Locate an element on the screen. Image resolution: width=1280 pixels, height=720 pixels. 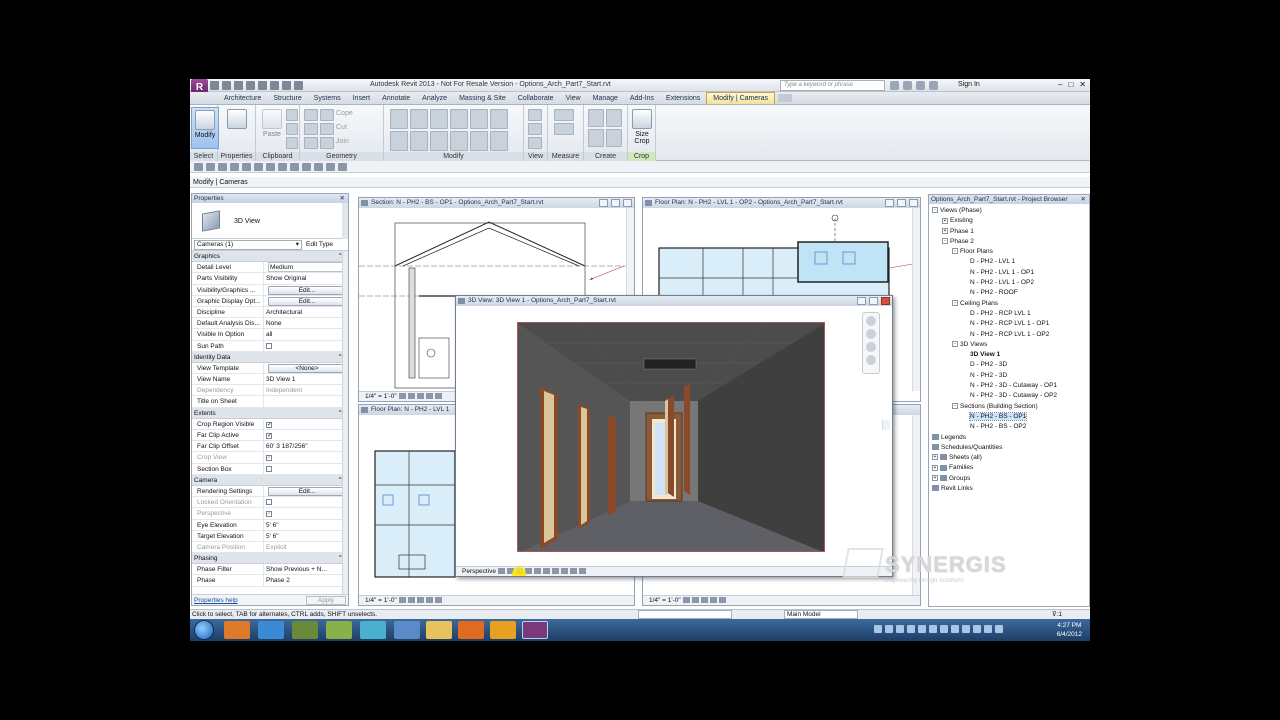
tree-item: -3D Views is located at coordinates (1009, 345).